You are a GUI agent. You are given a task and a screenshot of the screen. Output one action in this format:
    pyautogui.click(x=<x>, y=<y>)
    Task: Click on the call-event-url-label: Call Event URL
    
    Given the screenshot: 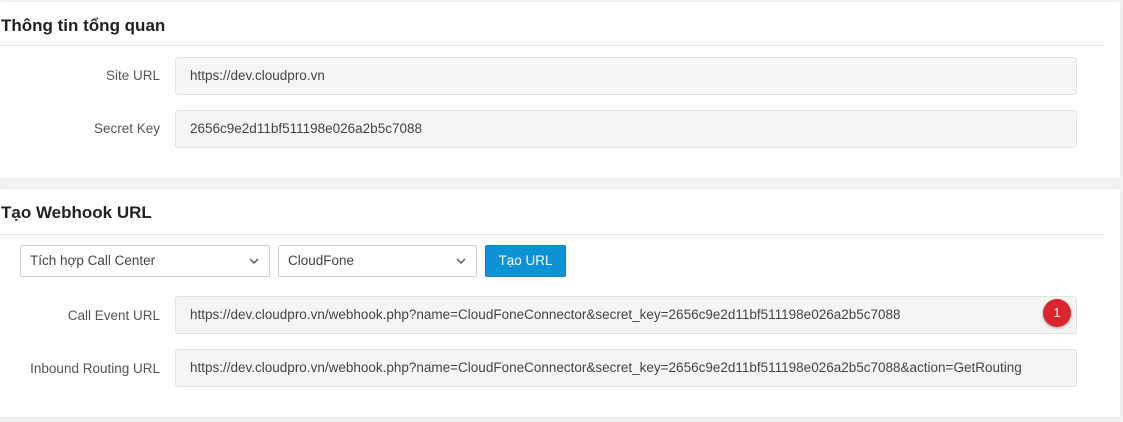 What is the action you would take?
    pyautogui.click(x=113, y=315)
    